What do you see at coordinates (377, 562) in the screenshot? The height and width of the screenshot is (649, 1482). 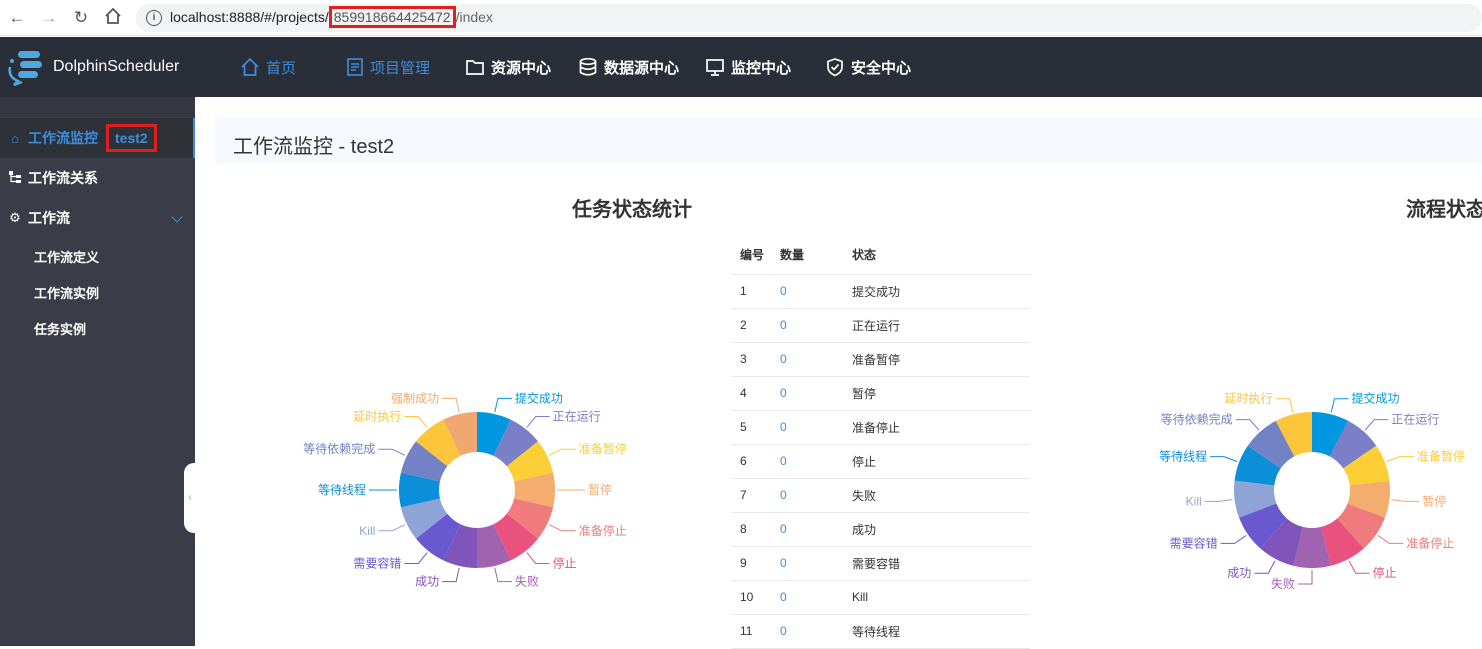 I see `task-label-8: 需要容错` at bounding box center [377, 562].